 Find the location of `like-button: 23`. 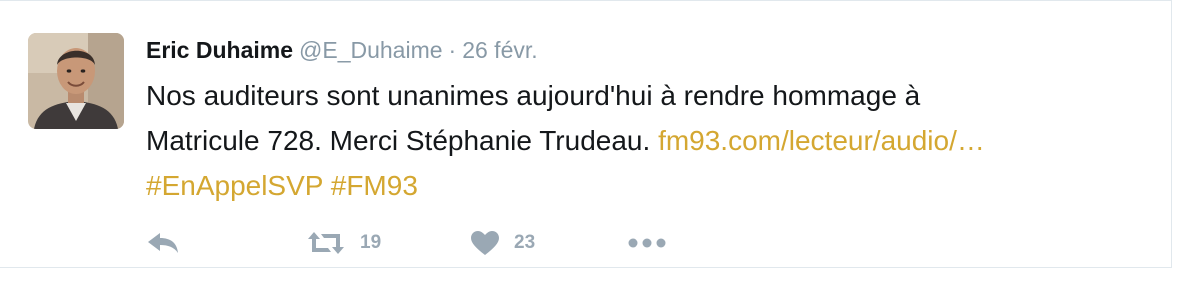

like-button: 23 is located at coordinates (502, 243).